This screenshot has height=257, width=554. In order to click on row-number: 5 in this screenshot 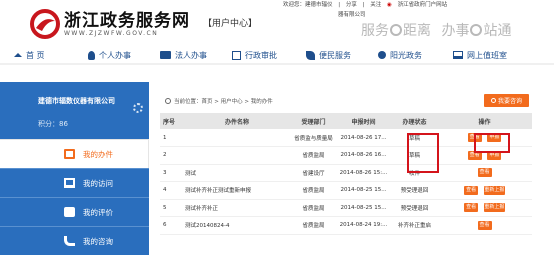, I will do `click(171, 208)`.